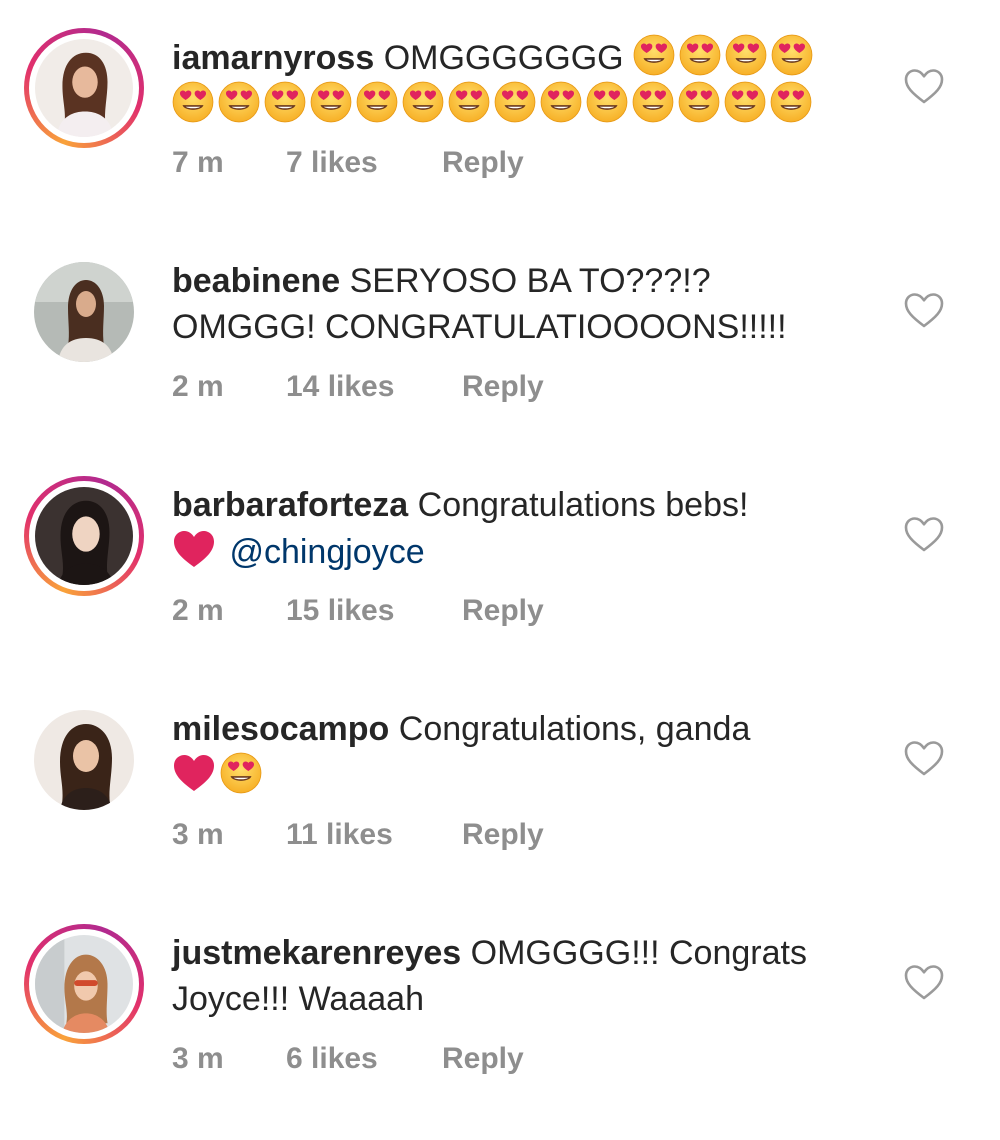 Image resolution: width=1000 pixels, height=1140 pixels. I want to click on comment-likes: 15 likes, so click(340, 611).